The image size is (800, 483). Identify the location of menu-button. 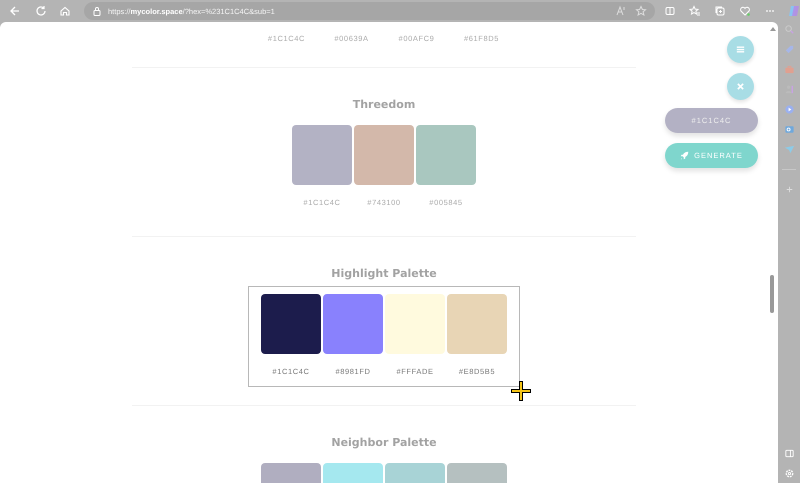
(740, 49).